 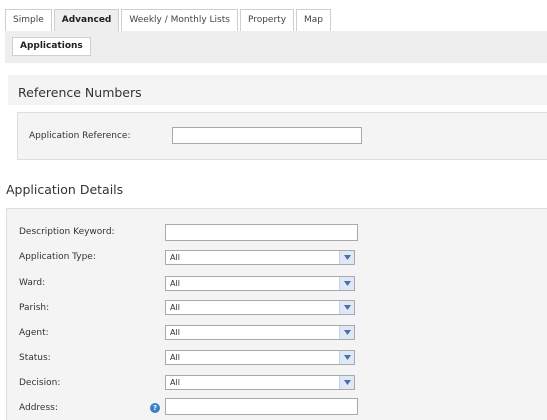 What do you see at coordinates (260, 307) in the screenshot?
I see `parish-select: All` at bounding box center [260, 307].